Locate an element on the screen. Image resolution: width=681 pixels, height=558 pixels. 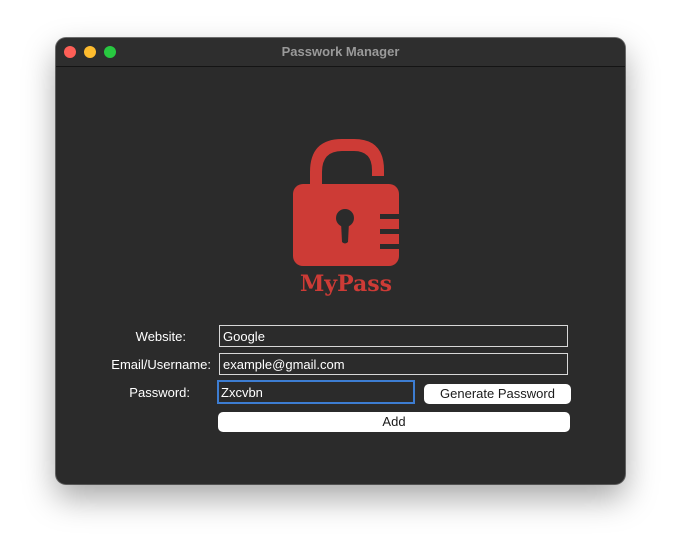
email-username-label: Email/Username: is located at coordinates (161, 364).